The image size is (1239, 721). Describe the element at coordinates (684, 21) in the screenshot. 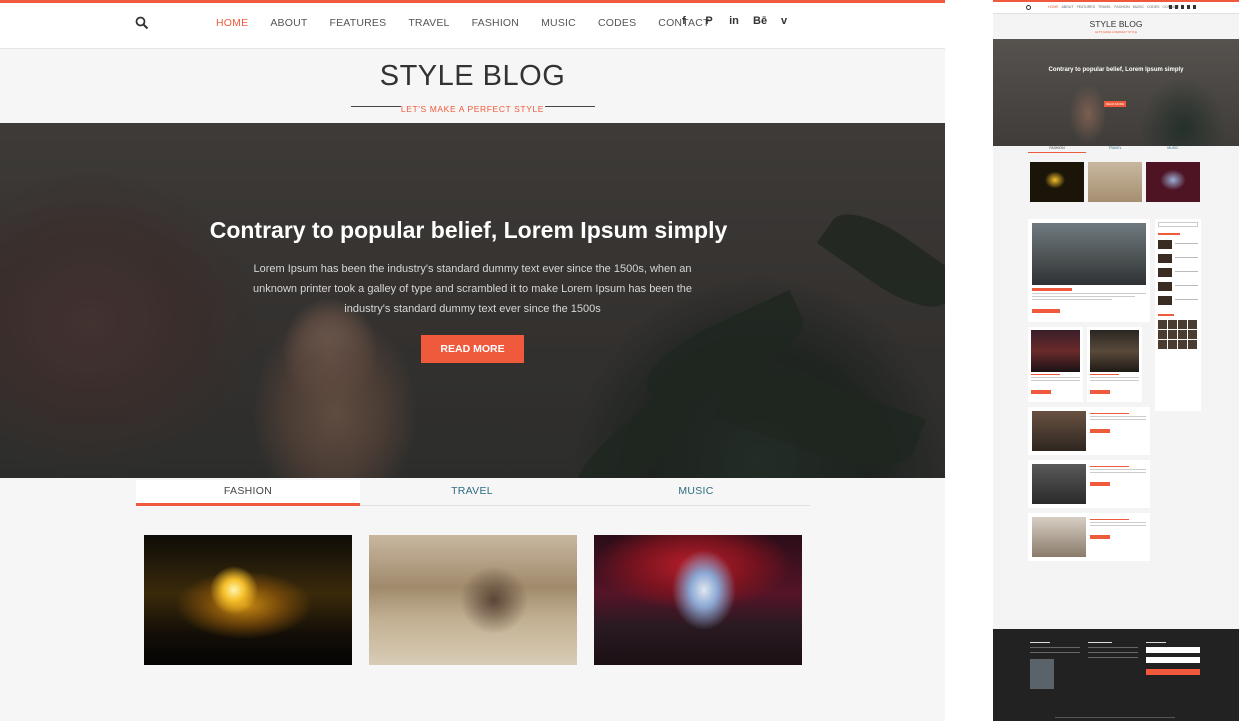

I see `facebook-icon: f` at that location.